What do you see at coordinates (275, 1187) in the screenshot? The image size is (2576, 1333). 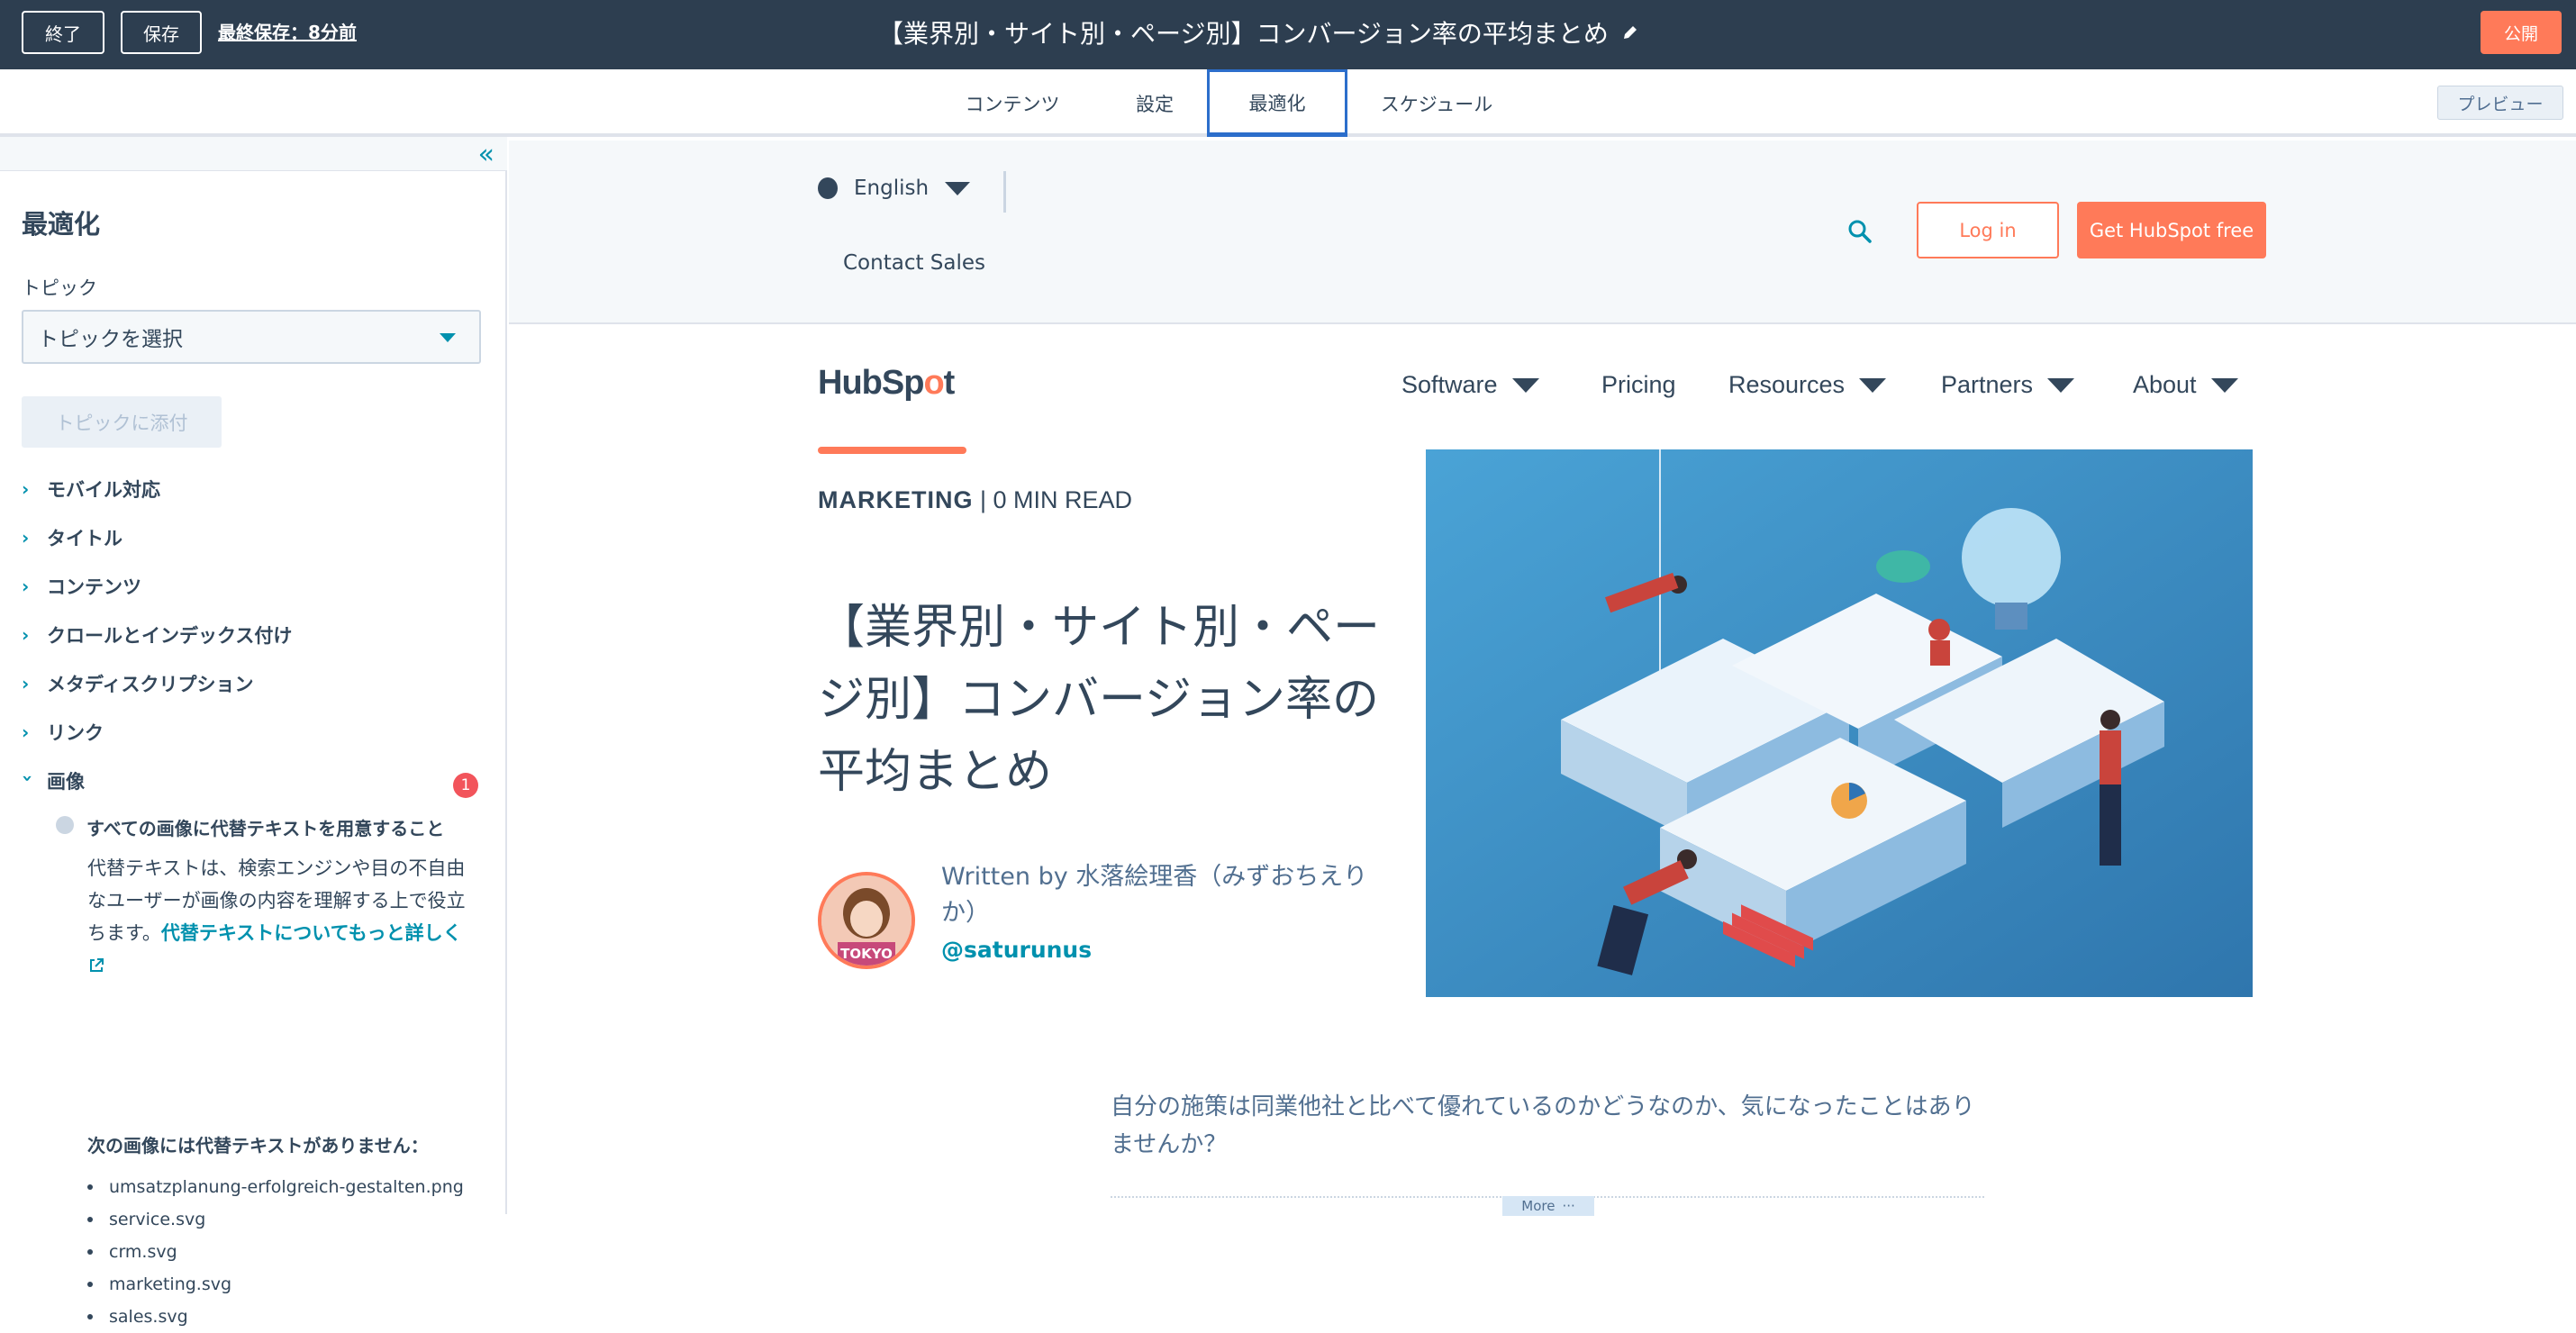 I see `list-item: umsatzplanung-erfolgreich-gestalten.png` at bounding box center [275, 1187].